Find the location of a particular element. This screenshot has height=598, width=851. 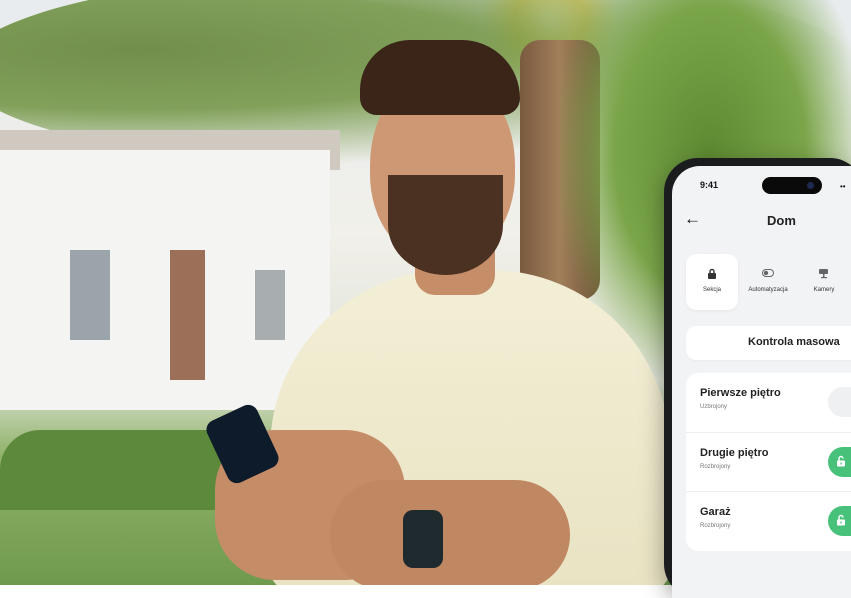

list-item: Drugie piętro Rozbrojony is located at coordinates (768, 461).